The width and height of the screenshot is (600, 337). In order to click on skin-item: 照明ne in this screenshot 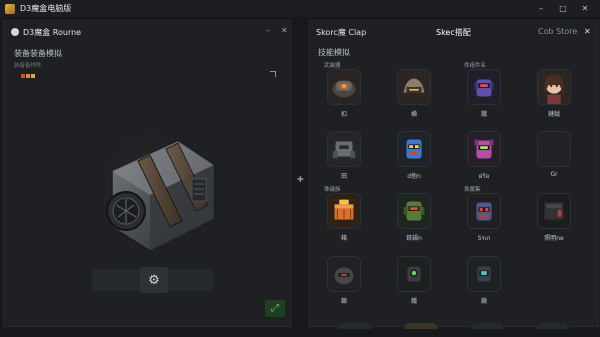, I will do `click(554, 219)`.